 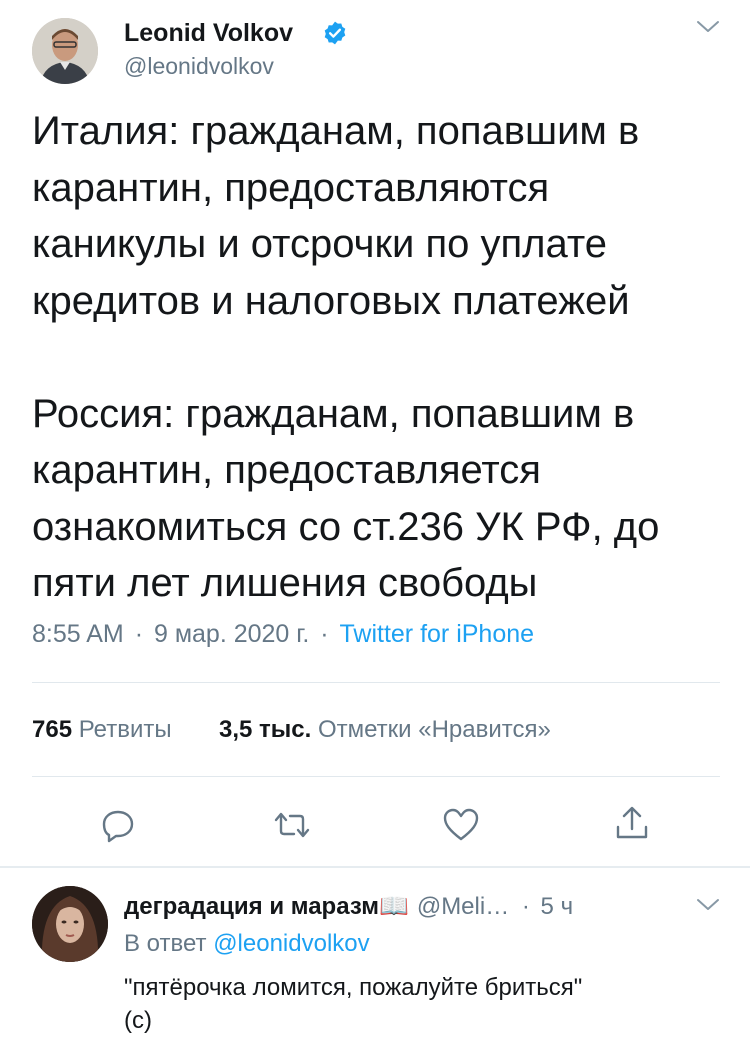 What do you see at coordinates (70, 924) in the screenshot?
I see `reply-author-avatar` at bounding box center [70, 924].